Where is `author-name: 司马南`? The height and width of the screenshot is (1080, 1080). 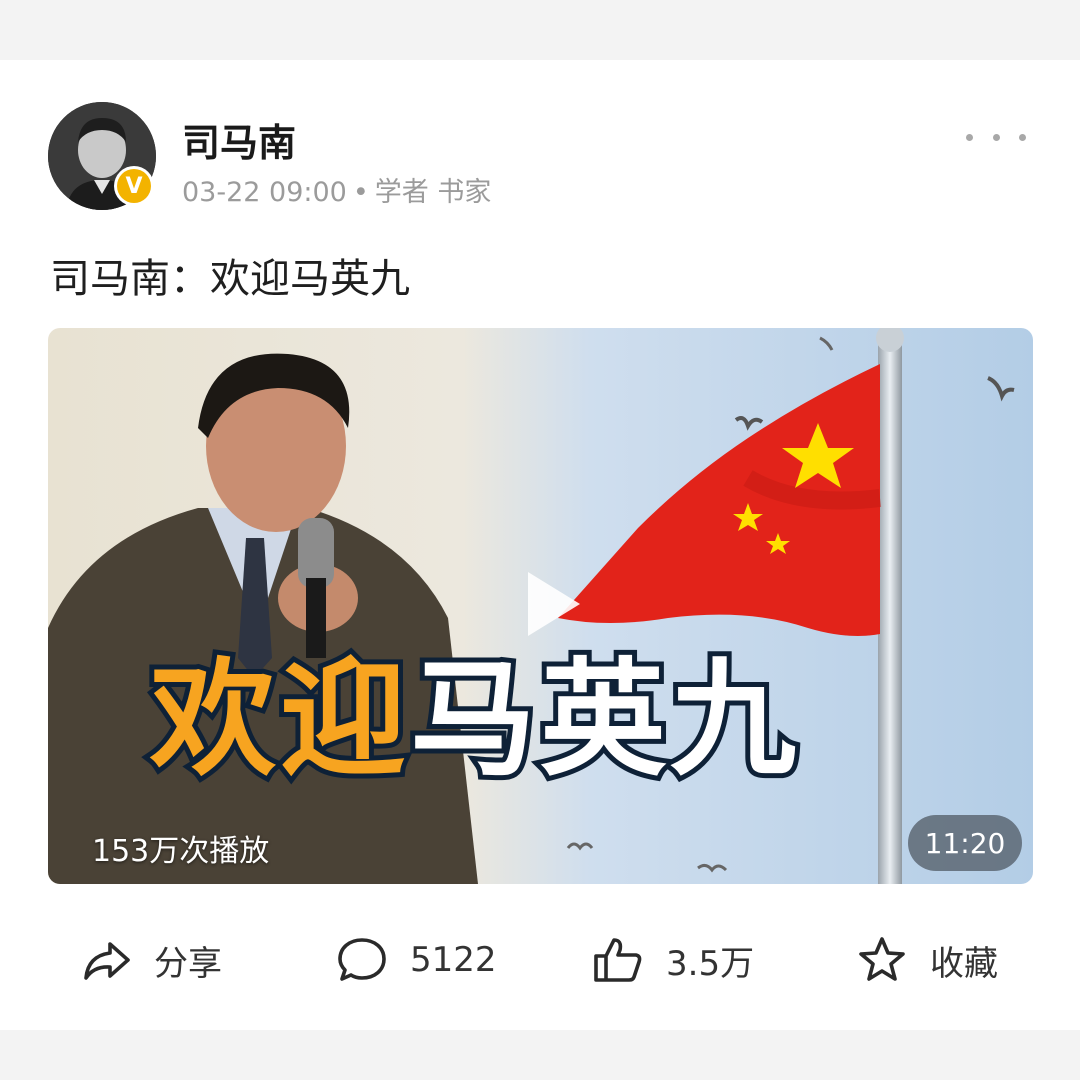 author-name: 司马南 is located at coordinates (239, 139).